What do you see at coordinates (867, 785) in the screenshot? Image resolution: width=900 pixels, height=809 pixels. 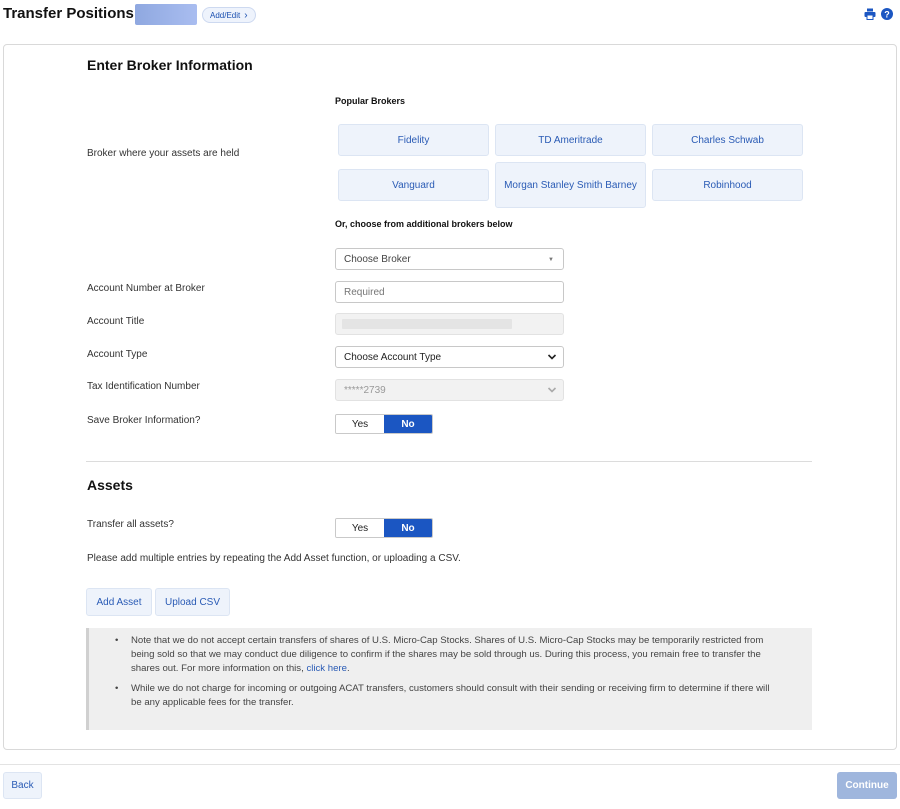 I see `continue-button: Continue` at bounding box center [867, 785].